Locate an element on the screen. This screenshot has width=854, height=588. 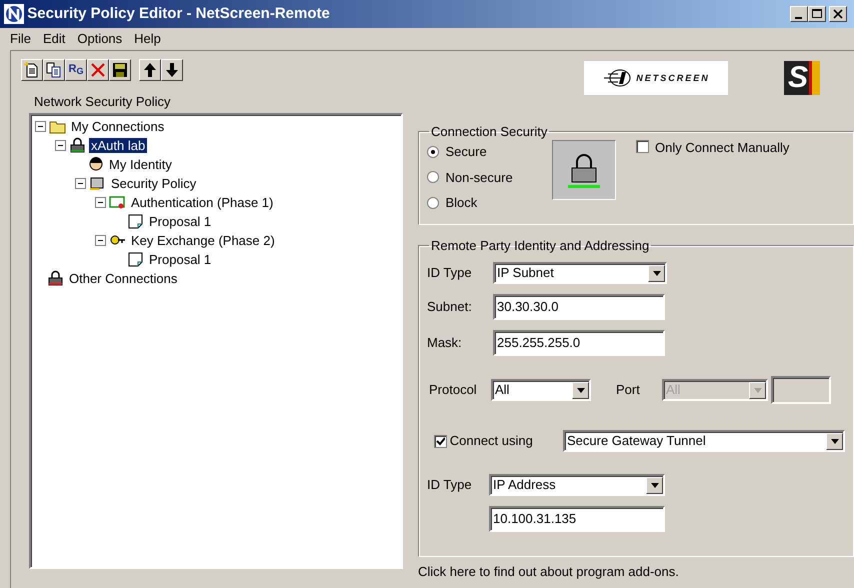
field-label: Mask: is located at coordinates (445, 343).